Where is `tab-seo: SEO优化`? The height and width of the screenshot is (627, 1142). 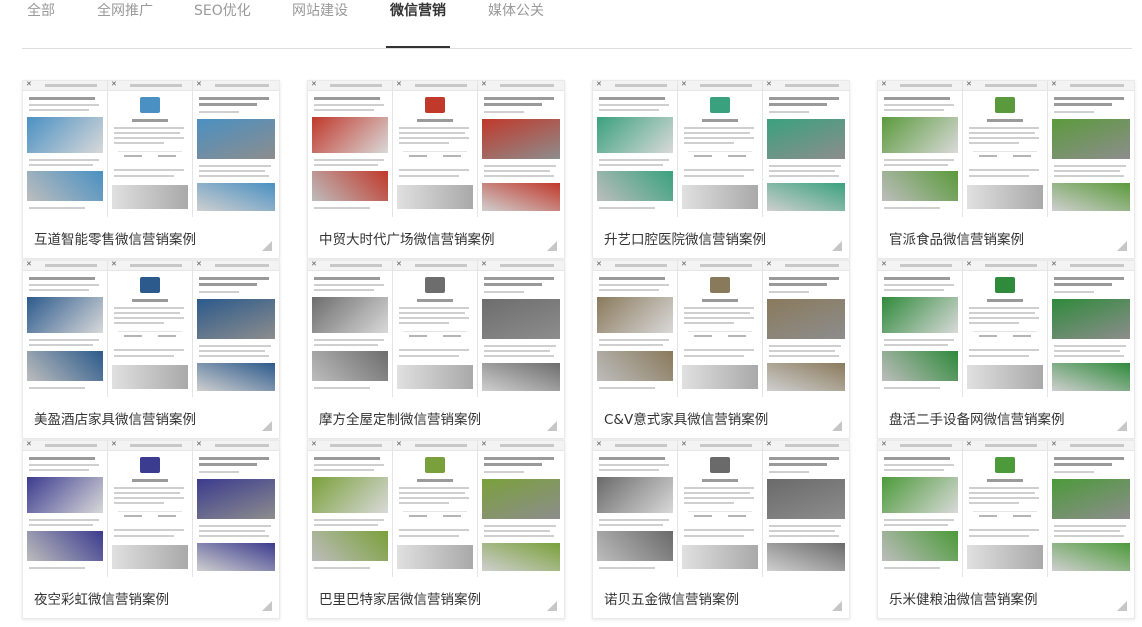
tab-seo: SEO优化 is located at coordinates (222, 11).